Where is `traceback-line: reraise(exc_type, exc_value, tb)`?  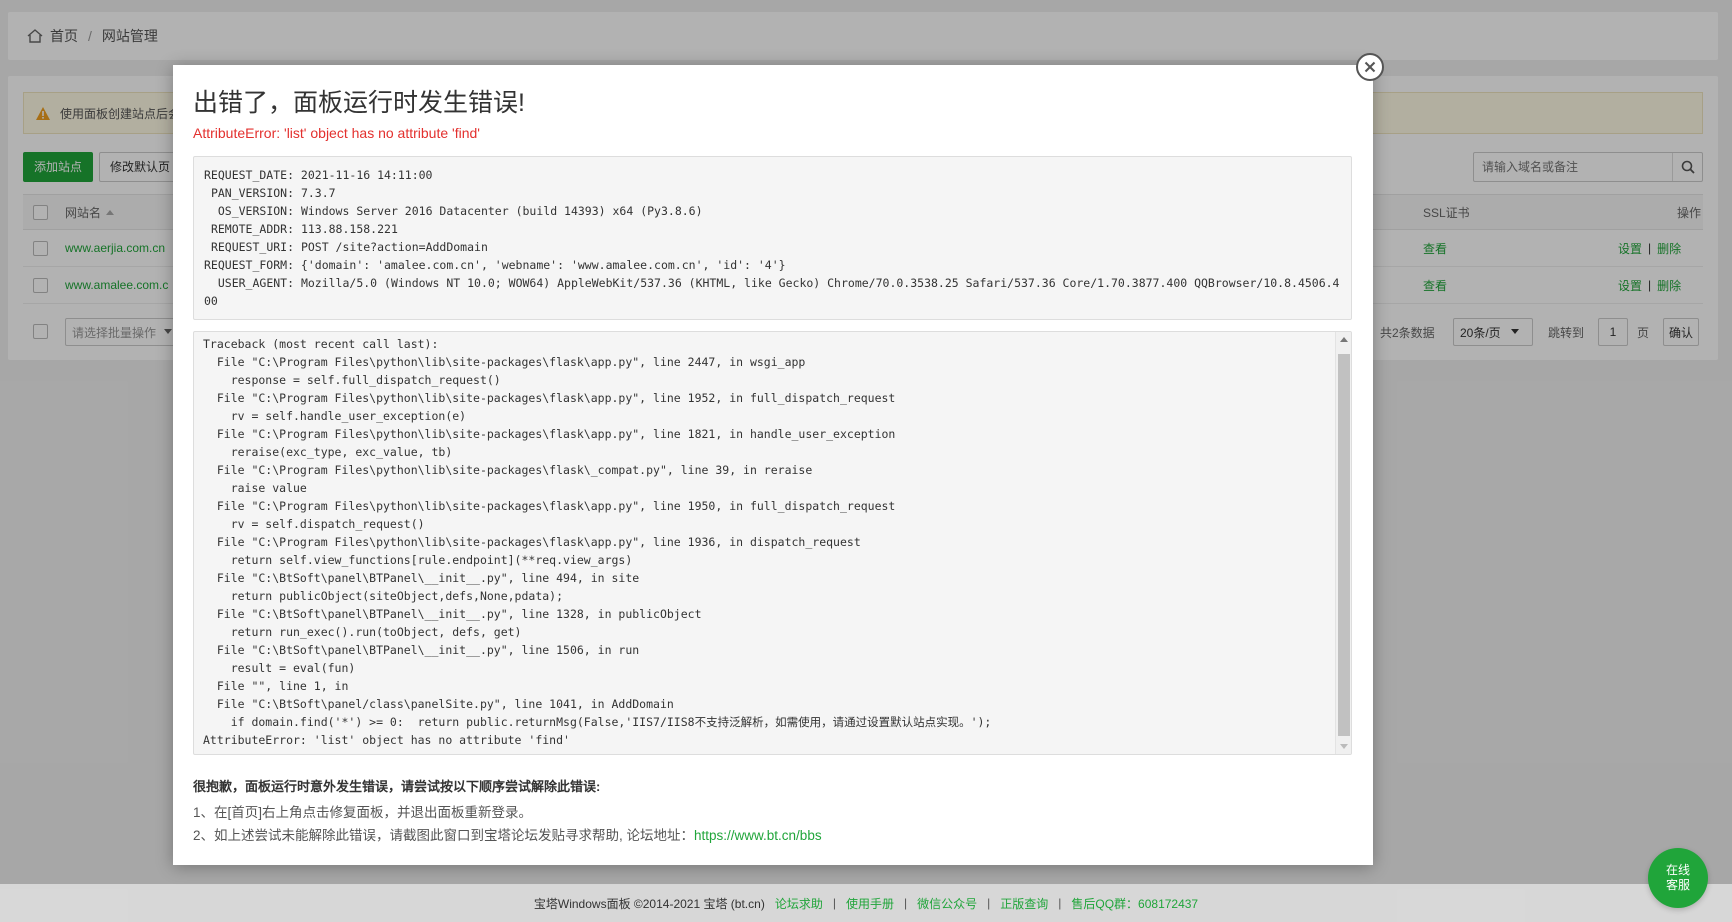 traceback-line: reraise(exc_type, exc_value, tb) is located at coordinates (328, 452).